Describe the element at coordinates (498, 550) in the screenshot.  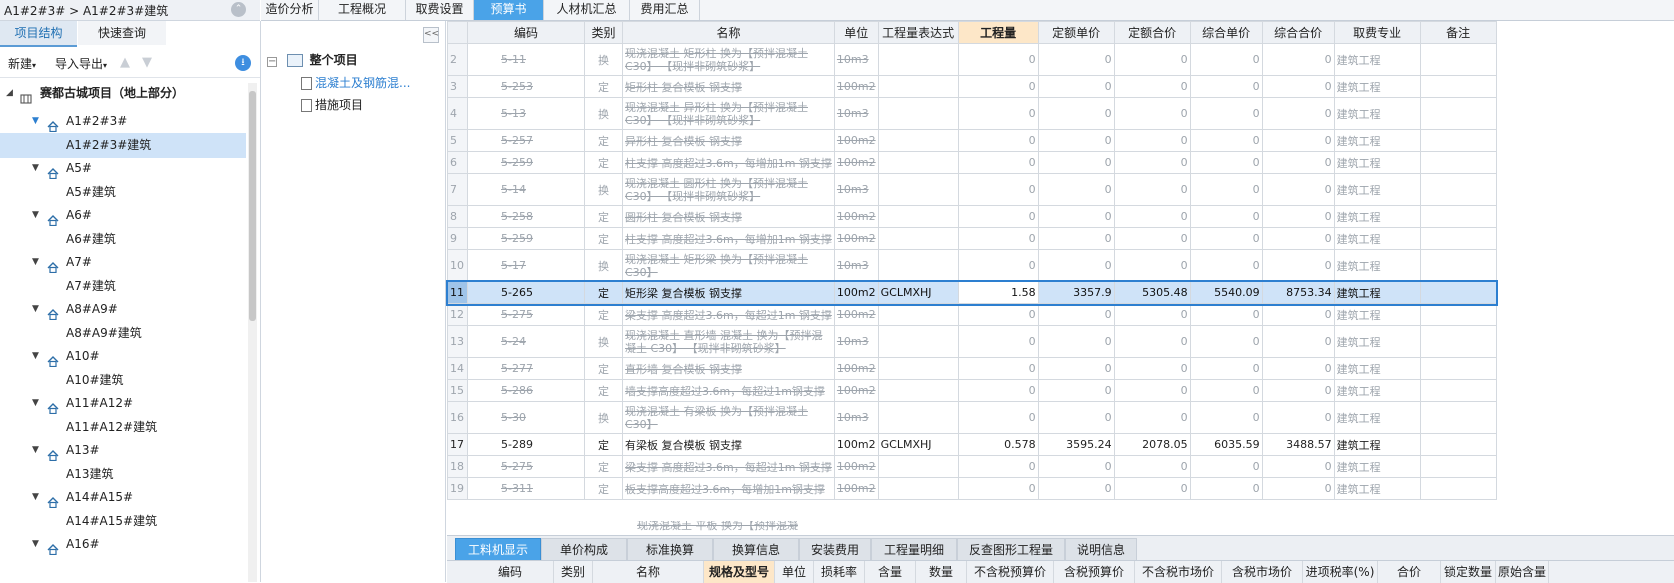
I see `detail-tab: 工料机显示` at that location.